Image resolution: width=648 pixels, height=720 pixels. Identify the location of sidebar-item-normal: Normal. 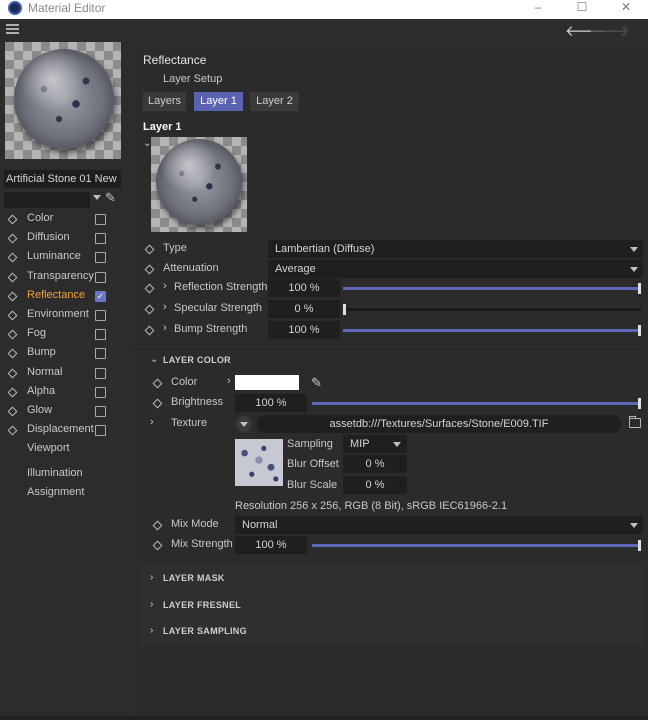
(65, 373).